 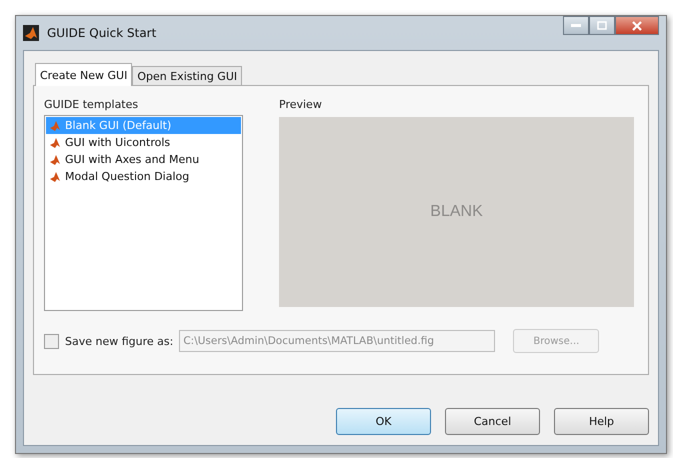 What do you see at coordinates (101, 33) in the screenshot?
I see `window-title: GUIDE Quick Start` at bounding box center [101, 33].